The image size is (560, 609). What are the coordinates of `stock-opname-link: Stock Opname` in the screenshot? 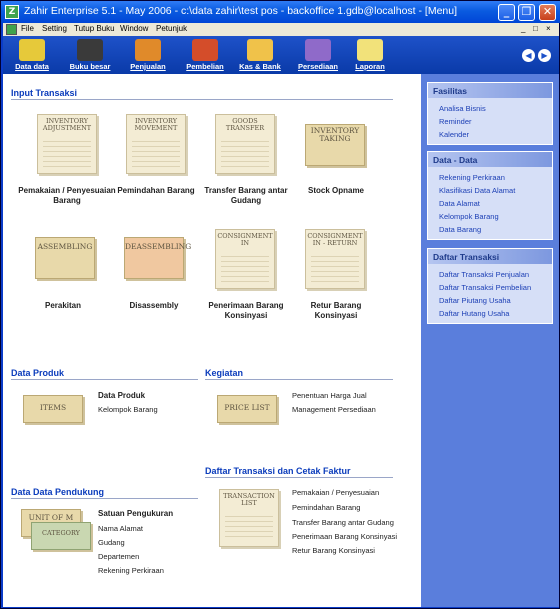 It's located at (336, 191).